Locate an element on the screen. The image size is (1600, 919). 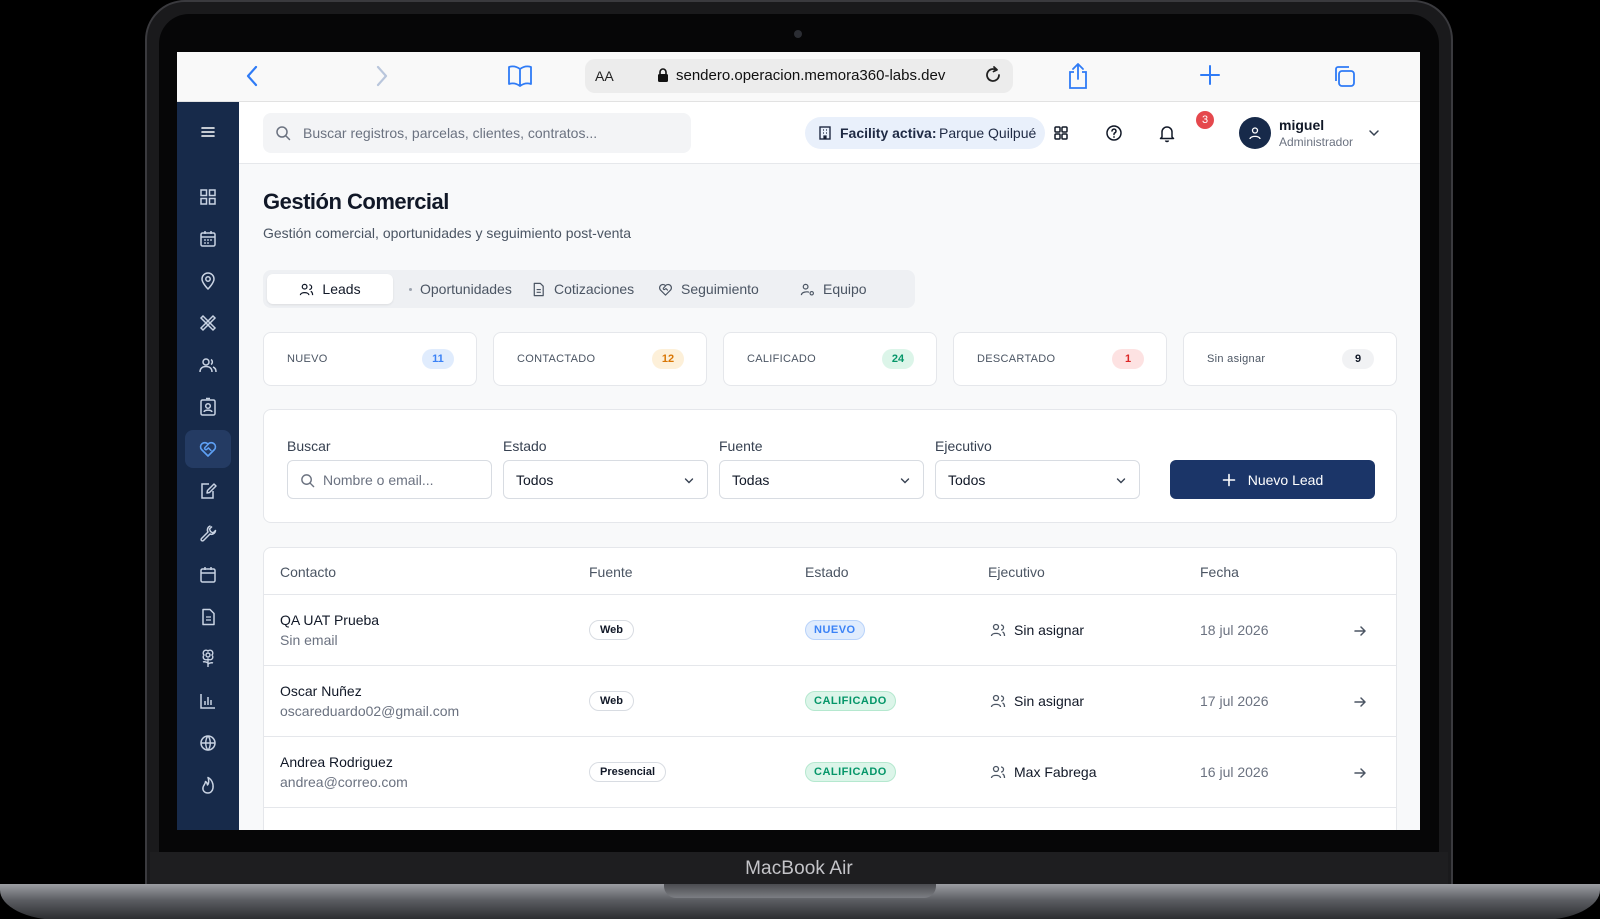
stat-card-descartado: DESCARTADO 1 is located at coordinates (1060, 359).